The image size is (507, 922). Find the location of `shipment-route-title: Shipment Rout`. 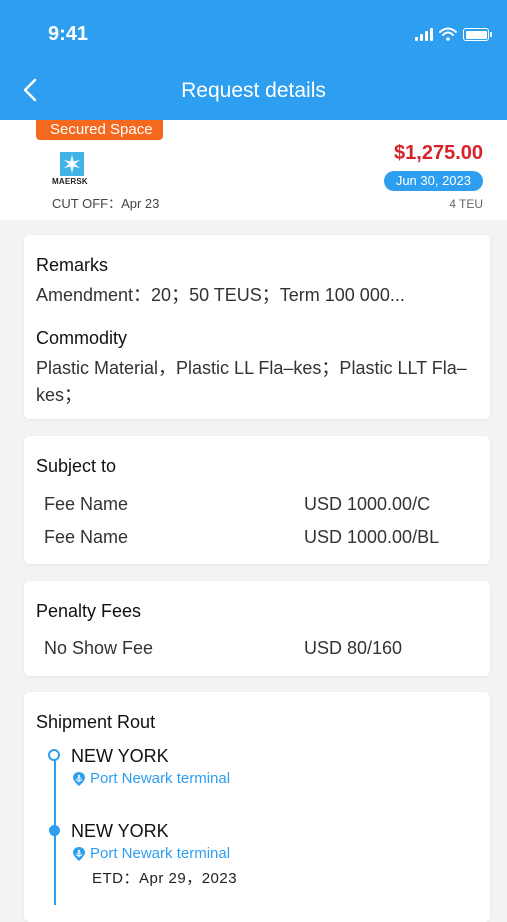

shipment-route-title: Shipment Rout is located at coordinates (96, 722).